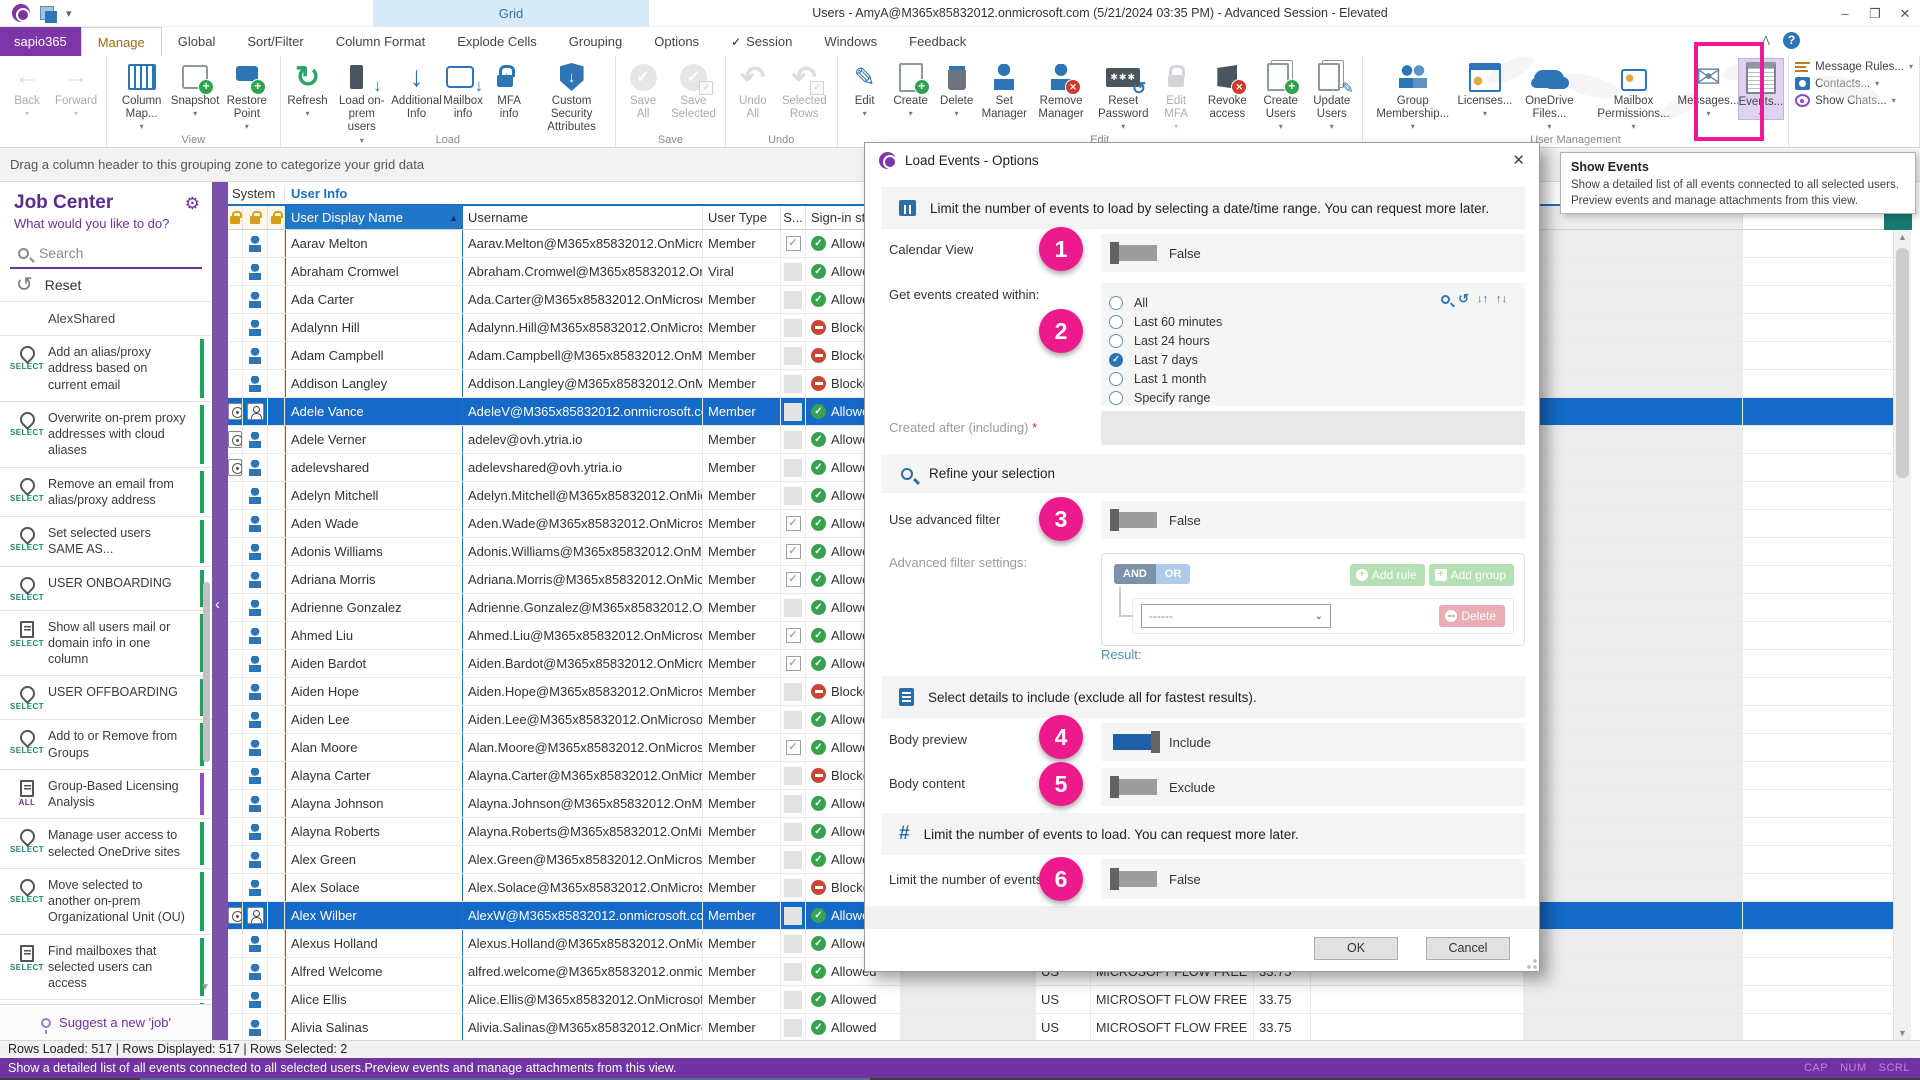 The height and width of the screenshot is (1080, 1920). I want to click on sort-descending-icon: ↑↓, so click(1501, 299).